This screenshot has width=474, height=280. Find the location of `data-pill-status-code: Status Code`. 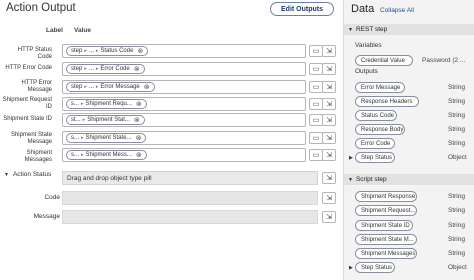

data-pill-status-code: Status Code is located at coordinates (376, 115).